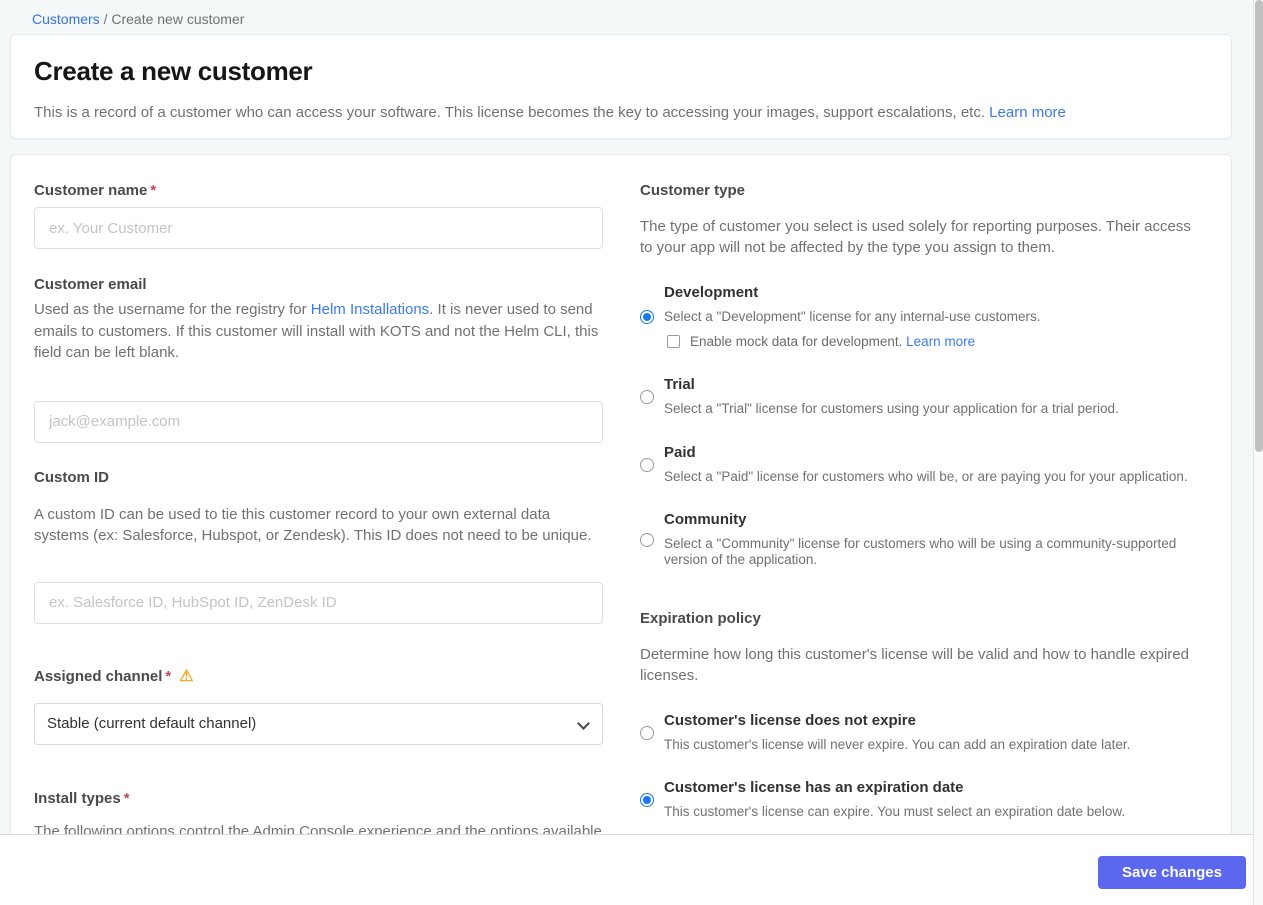 This screenshot has width=1263, height=905. I want to click on scrollbar-thumb, so click(1259, 226).